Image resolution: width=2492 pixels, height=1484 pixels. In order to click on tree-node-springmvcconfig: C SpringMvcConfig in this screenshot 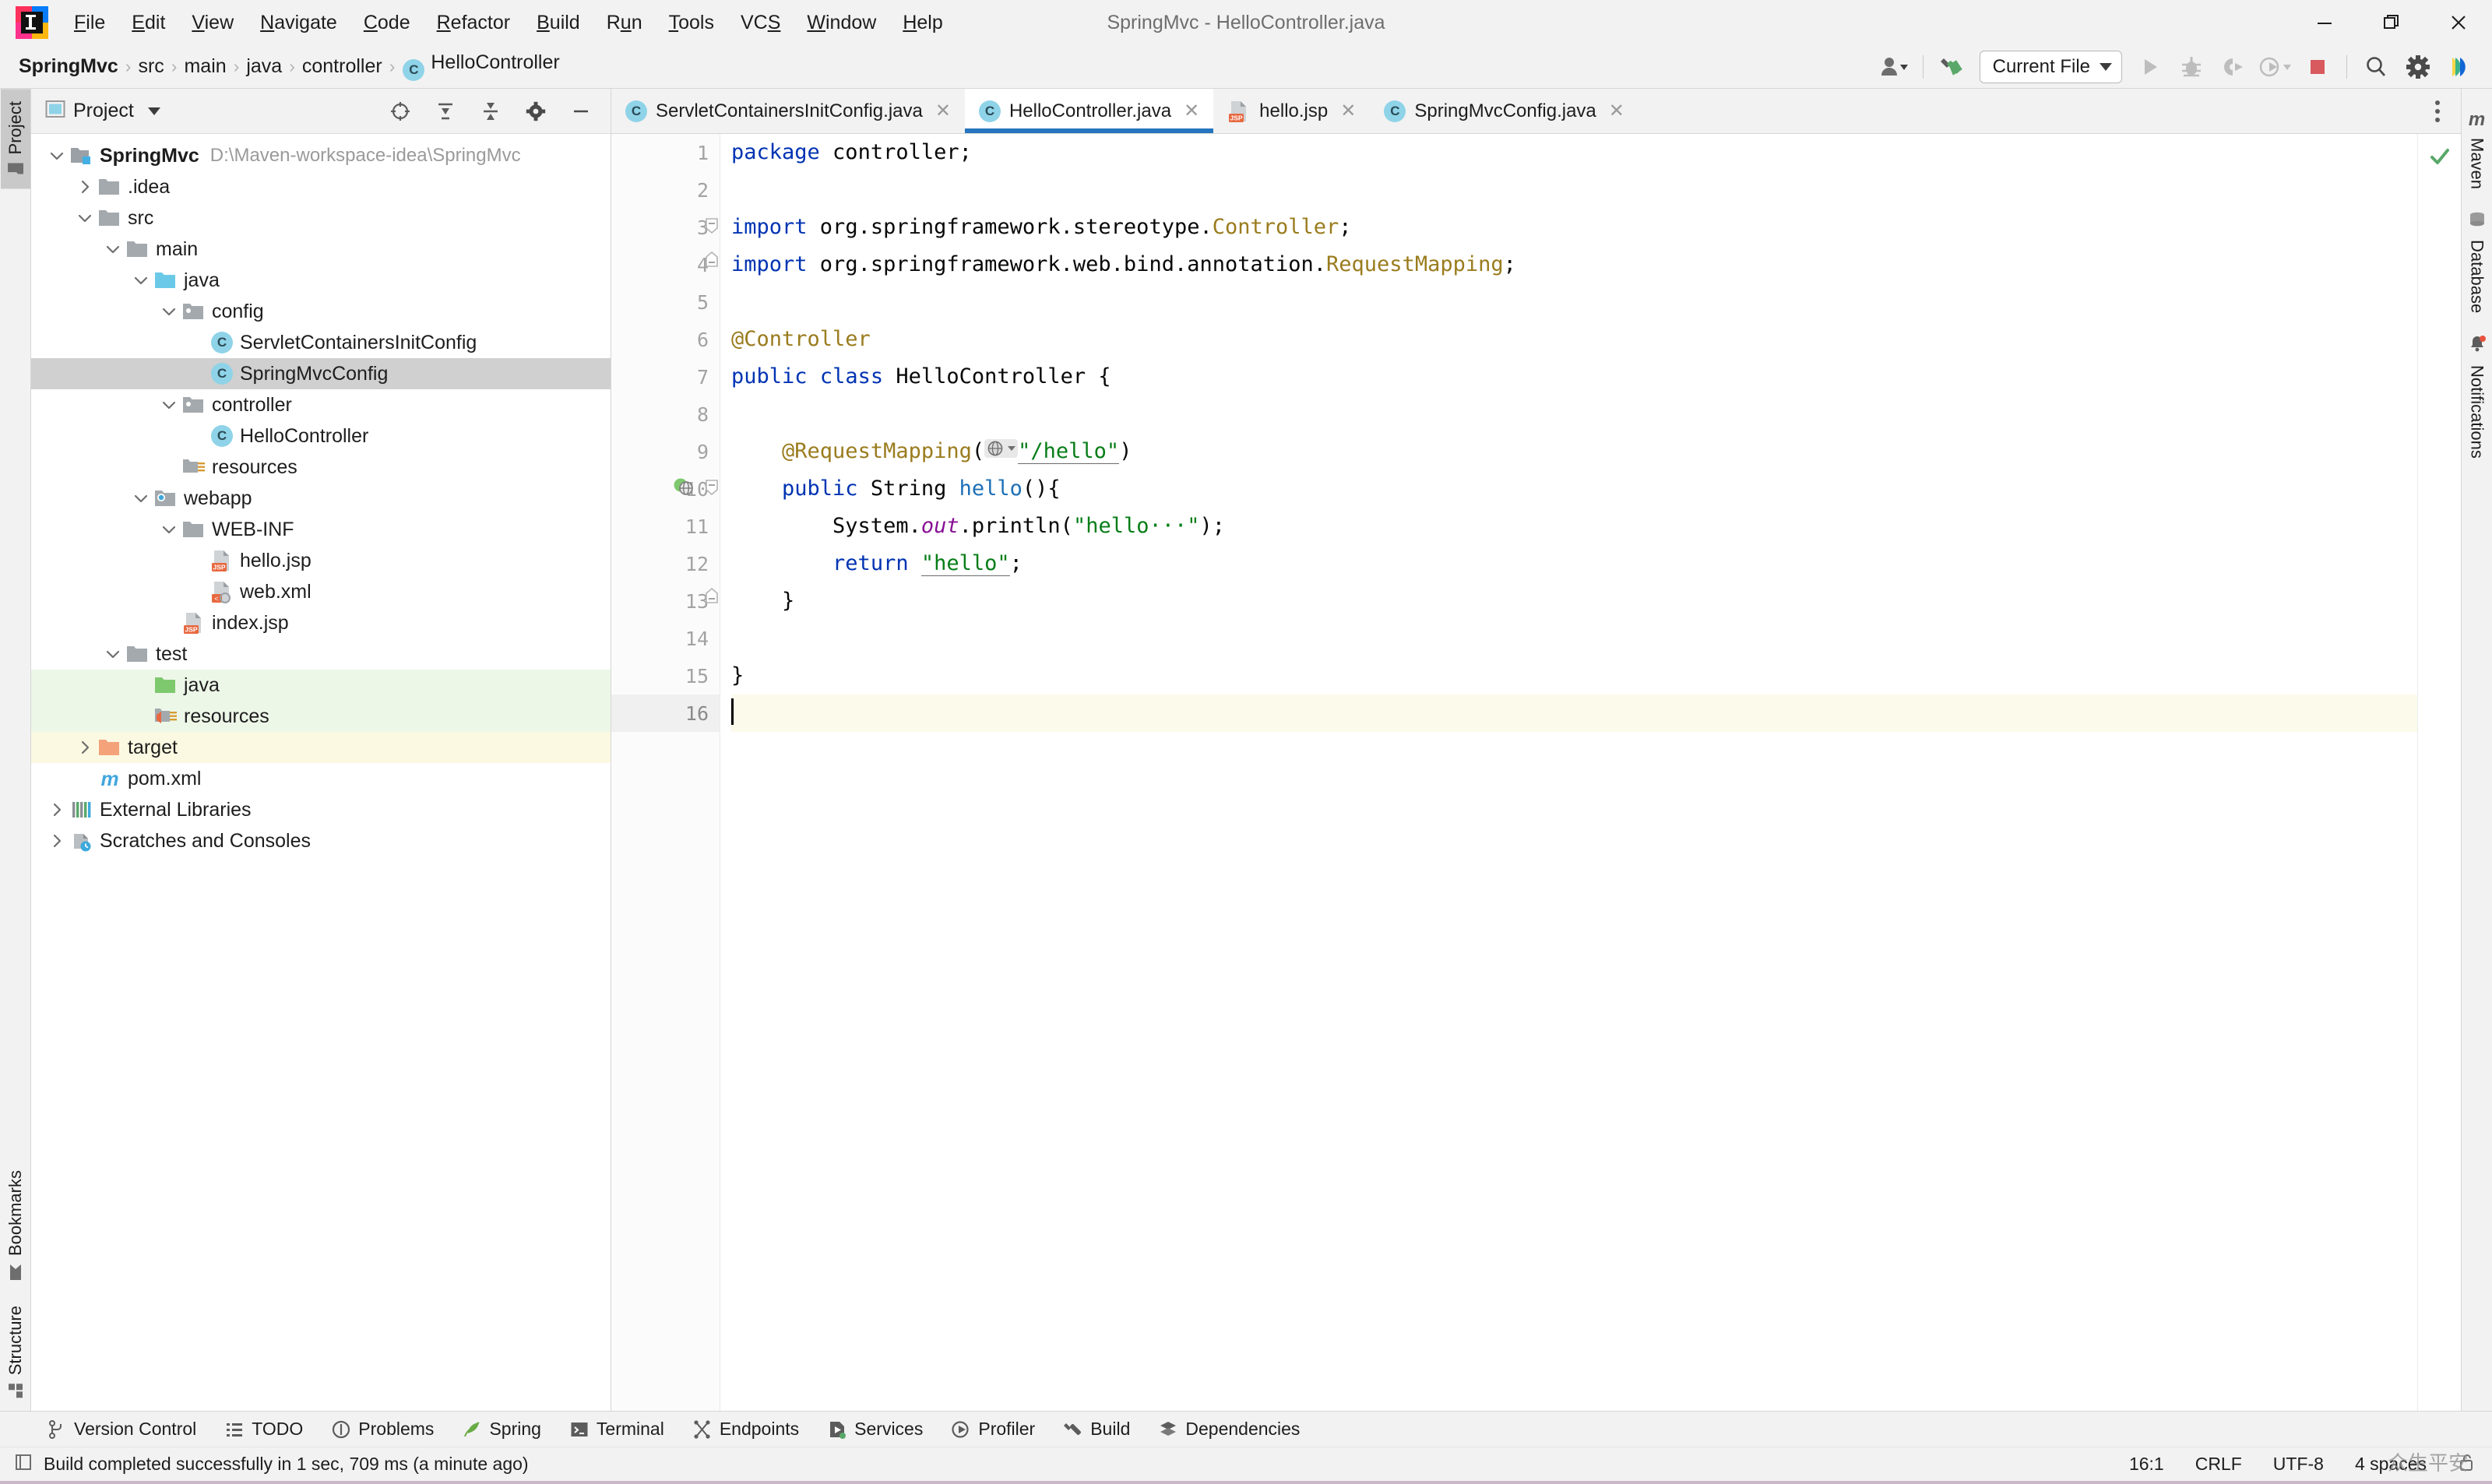, I will do `click(321, 374)`.